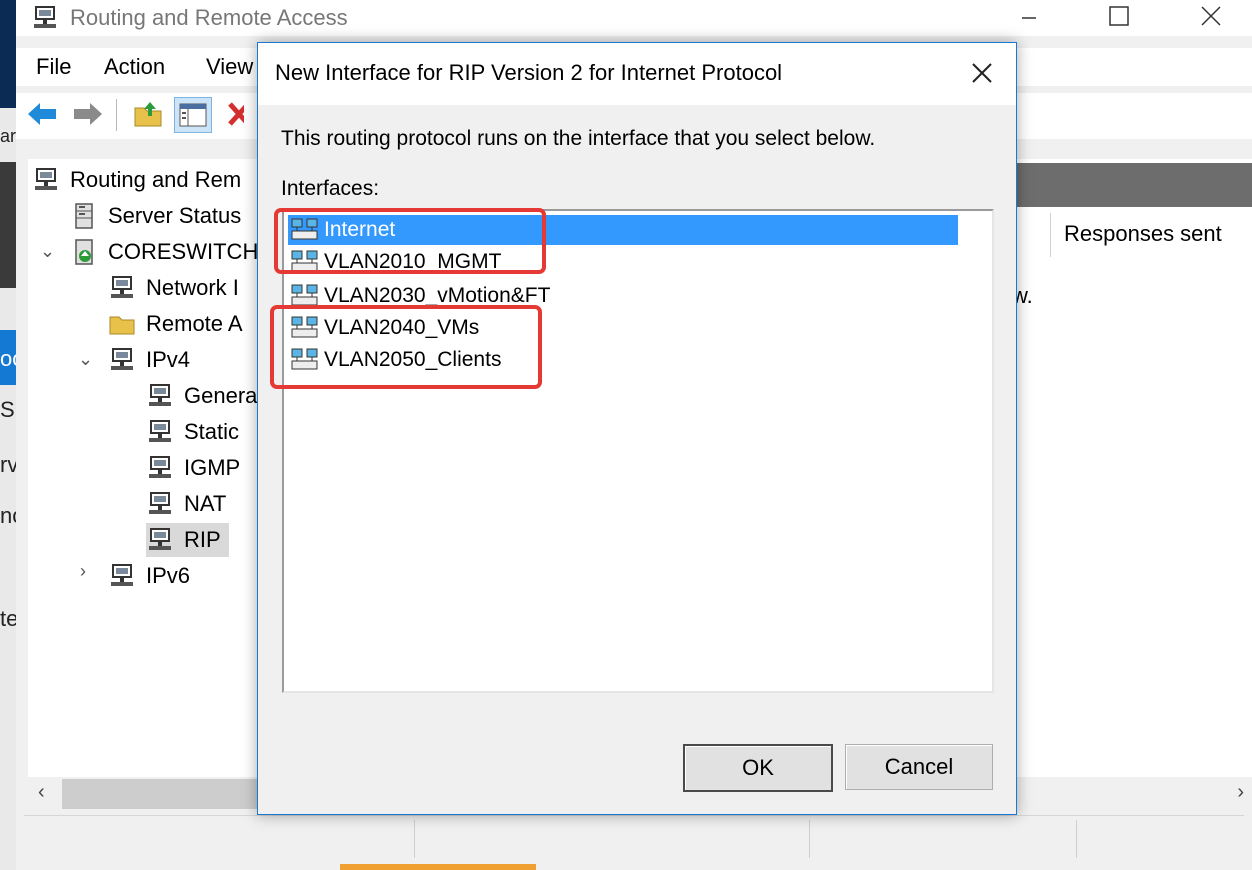 The height and width of the screenshot is (870, 1252). I want to click on folder-icon, so click(122, 324).